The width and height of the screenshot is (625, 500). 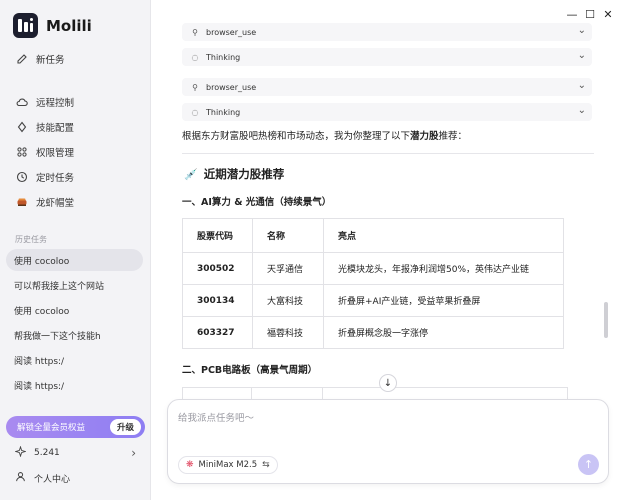 What do you see at coordinates (75, 152) in the screenshot?
I see `sidebar-item-permissions: 权限管理` at bounding box center [75, 152].